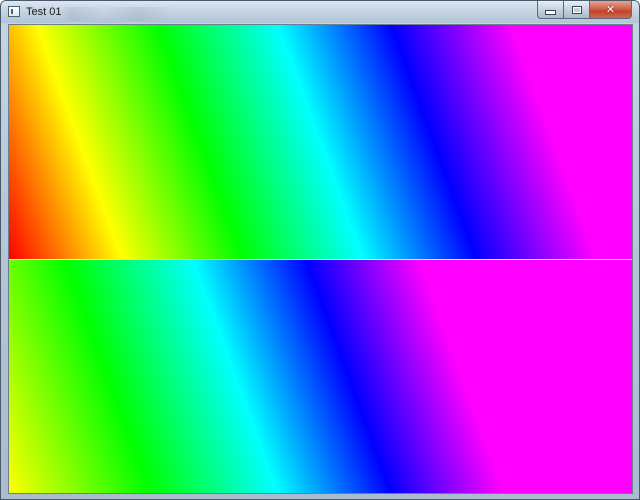 The image size is (640, 500). I want to click on caption-buttons: ✕, so click(584, 10).